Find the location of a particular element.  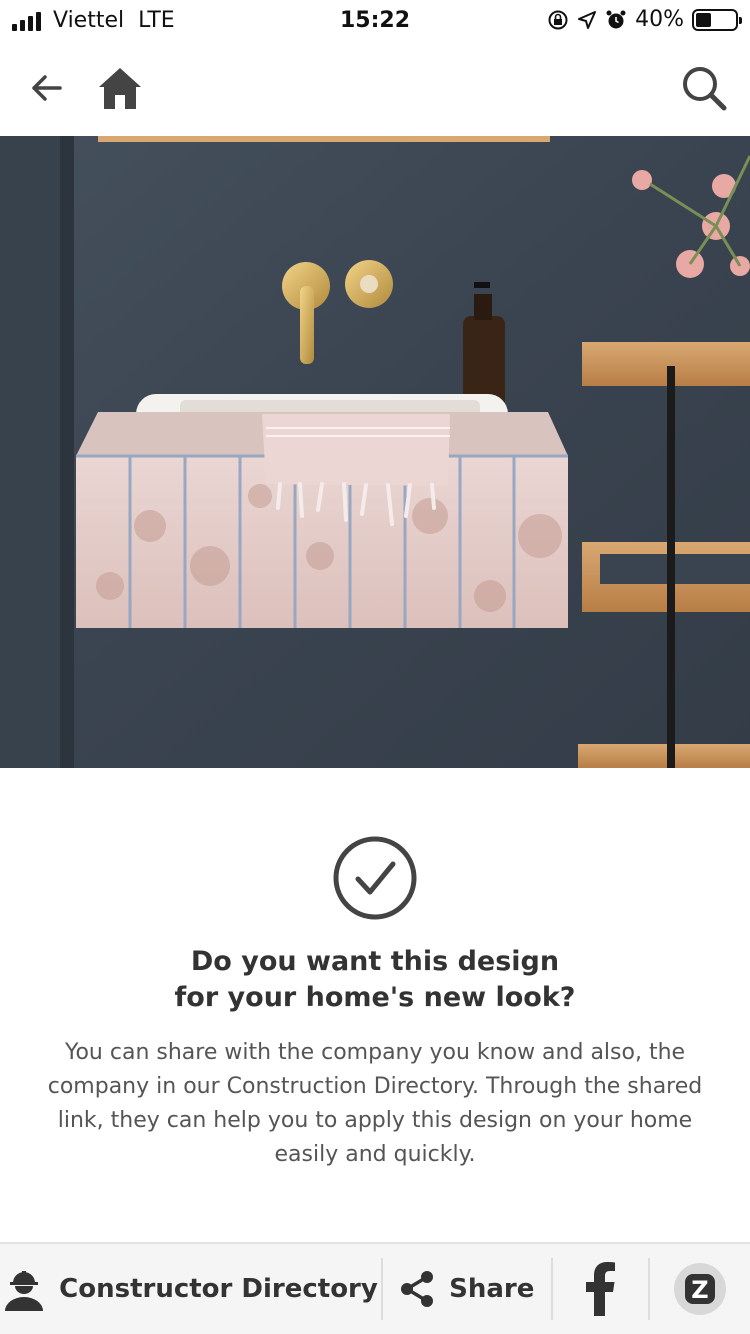

navigation-bar is located at coordinates (375, 88).